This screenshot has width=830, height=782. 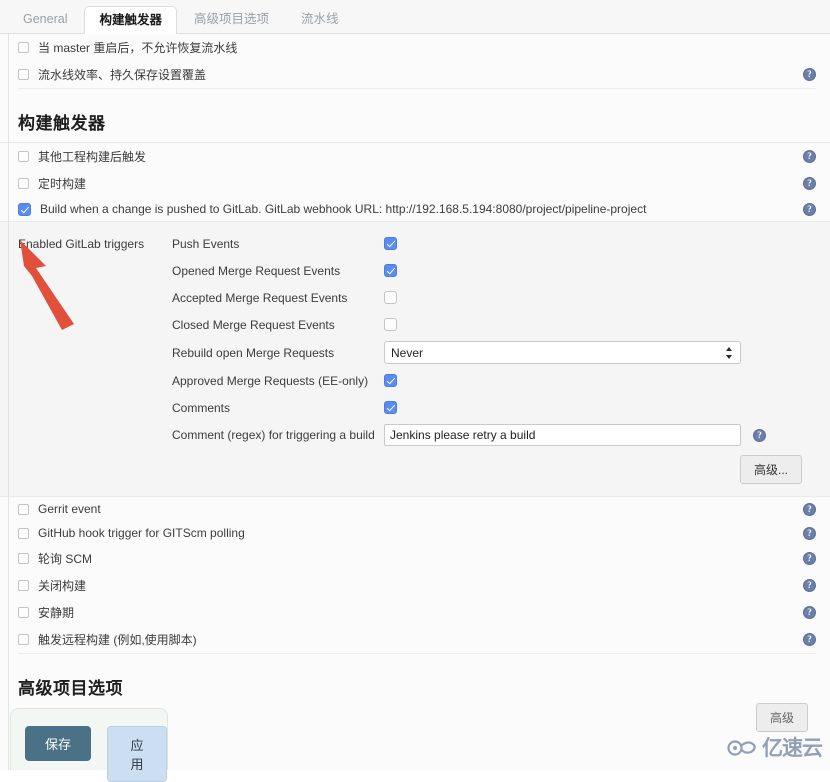 What do you see at coordinates (256, 270) in the screenshot?
I see `gitlab-label-opened-mr: Opened Merge Request Events` at bounding box center [256, 270].